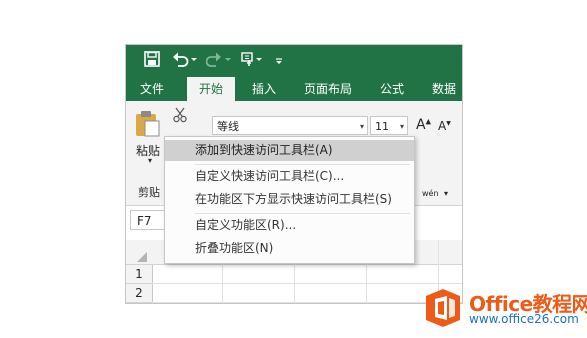  Describe the element at coordinates (444, 126) in the screenshot. I see `decrease-font-size-icon: A▼` at that location.